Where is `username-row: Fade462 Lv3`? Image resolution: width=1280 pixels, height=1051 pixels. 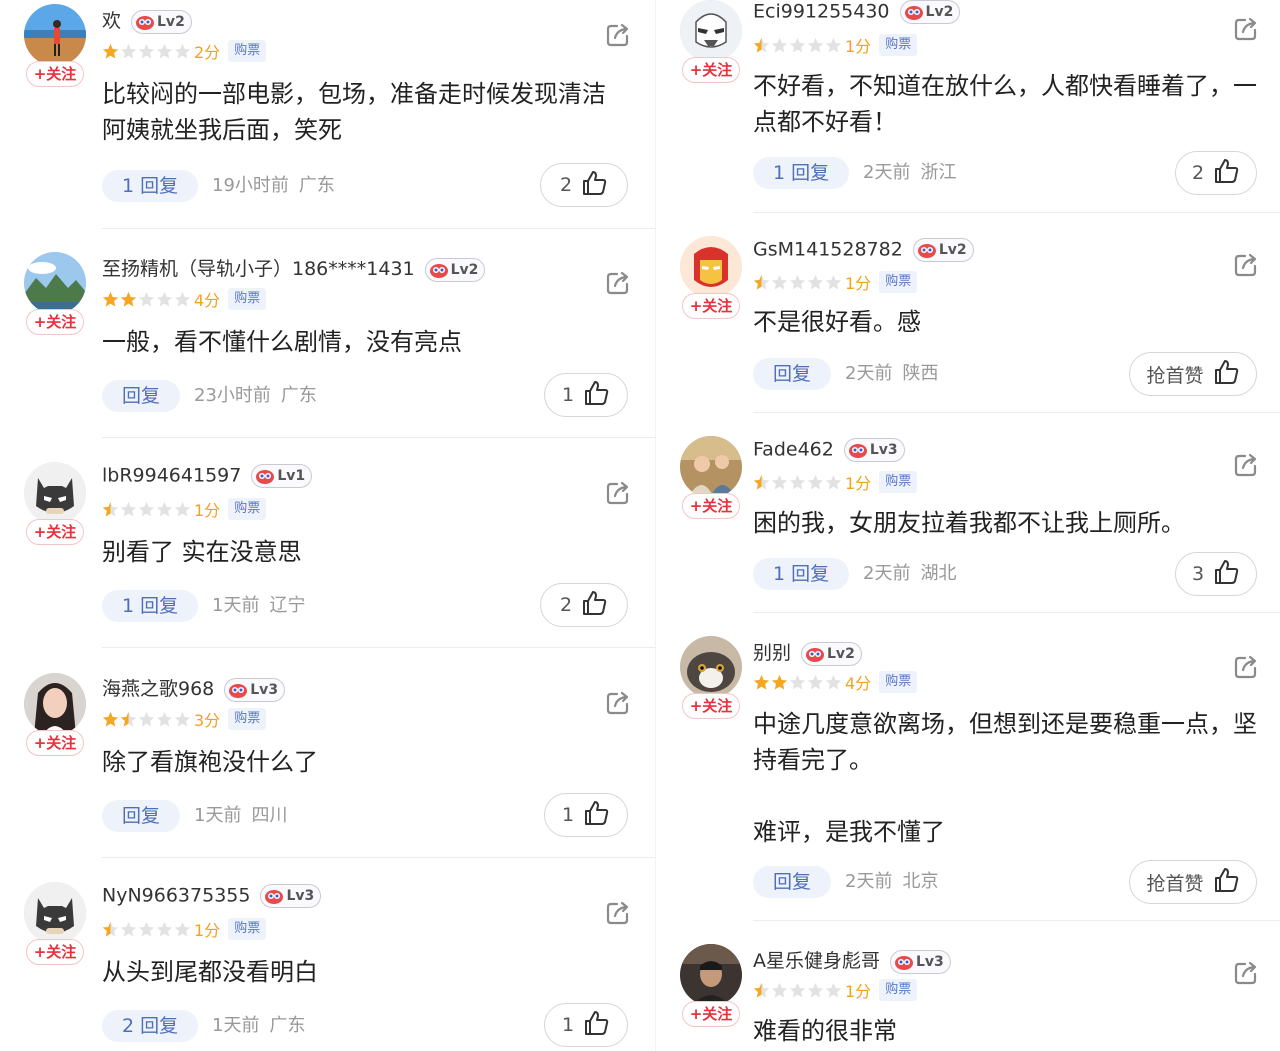
username-row: Fade462 Lv3 is located at coordinates (829, 450).